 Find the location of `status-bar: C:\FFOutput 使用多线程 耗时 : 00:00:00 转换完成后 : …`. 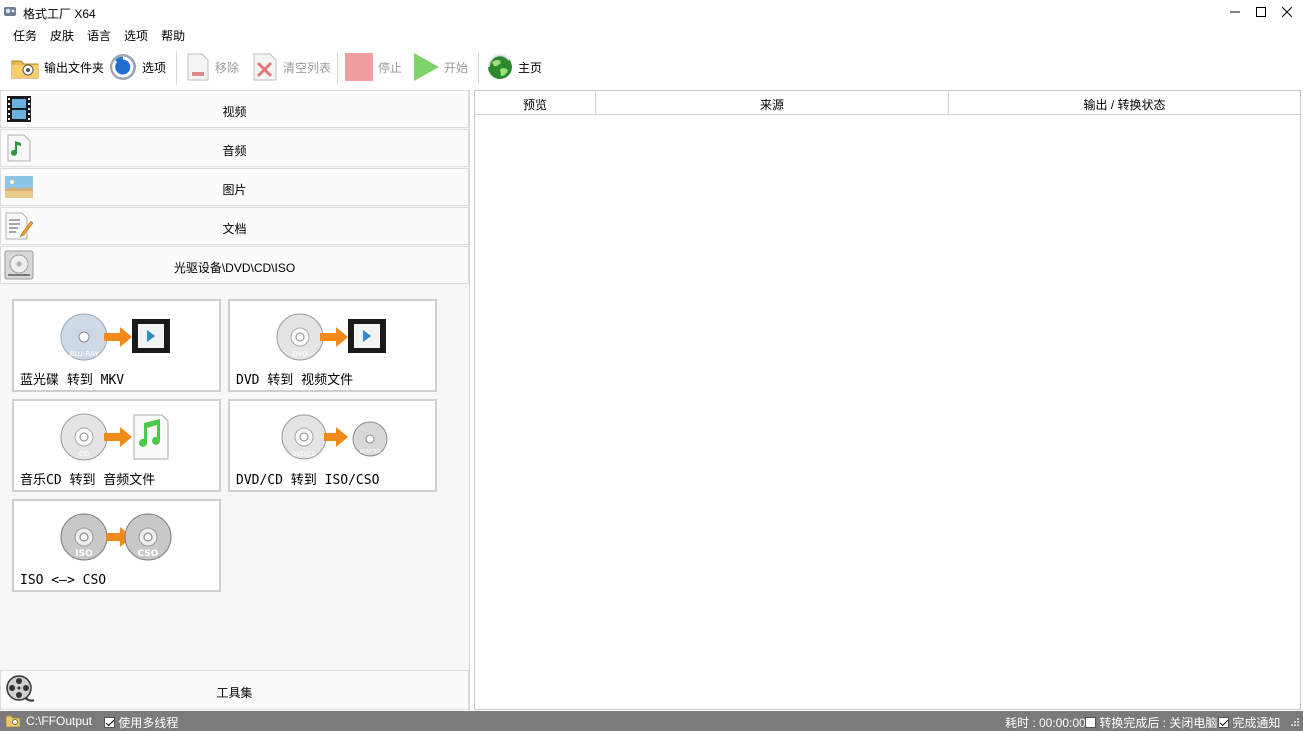

status-bar: C:\FFOutput 使用多线程 耗时 : 00:00:00 转换完成后 : … is located at coordinates (651, 721).